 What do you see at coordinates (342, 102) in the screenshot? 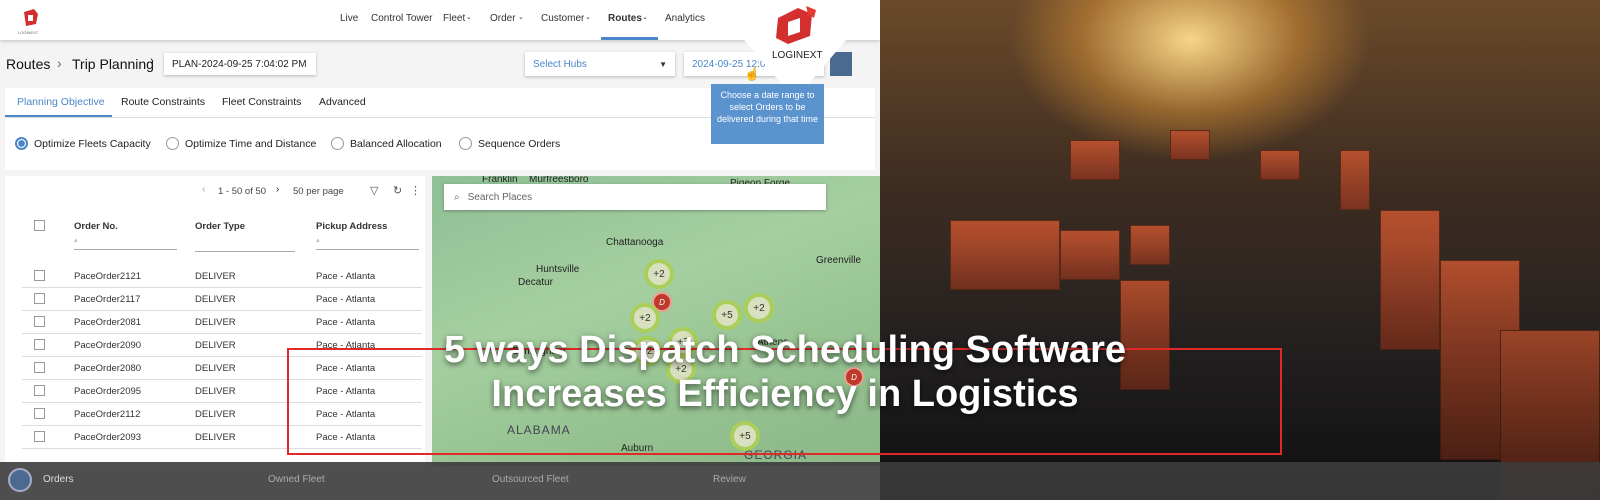
I see `tab-advanced: Advanced` at bounding box center [342, 102].